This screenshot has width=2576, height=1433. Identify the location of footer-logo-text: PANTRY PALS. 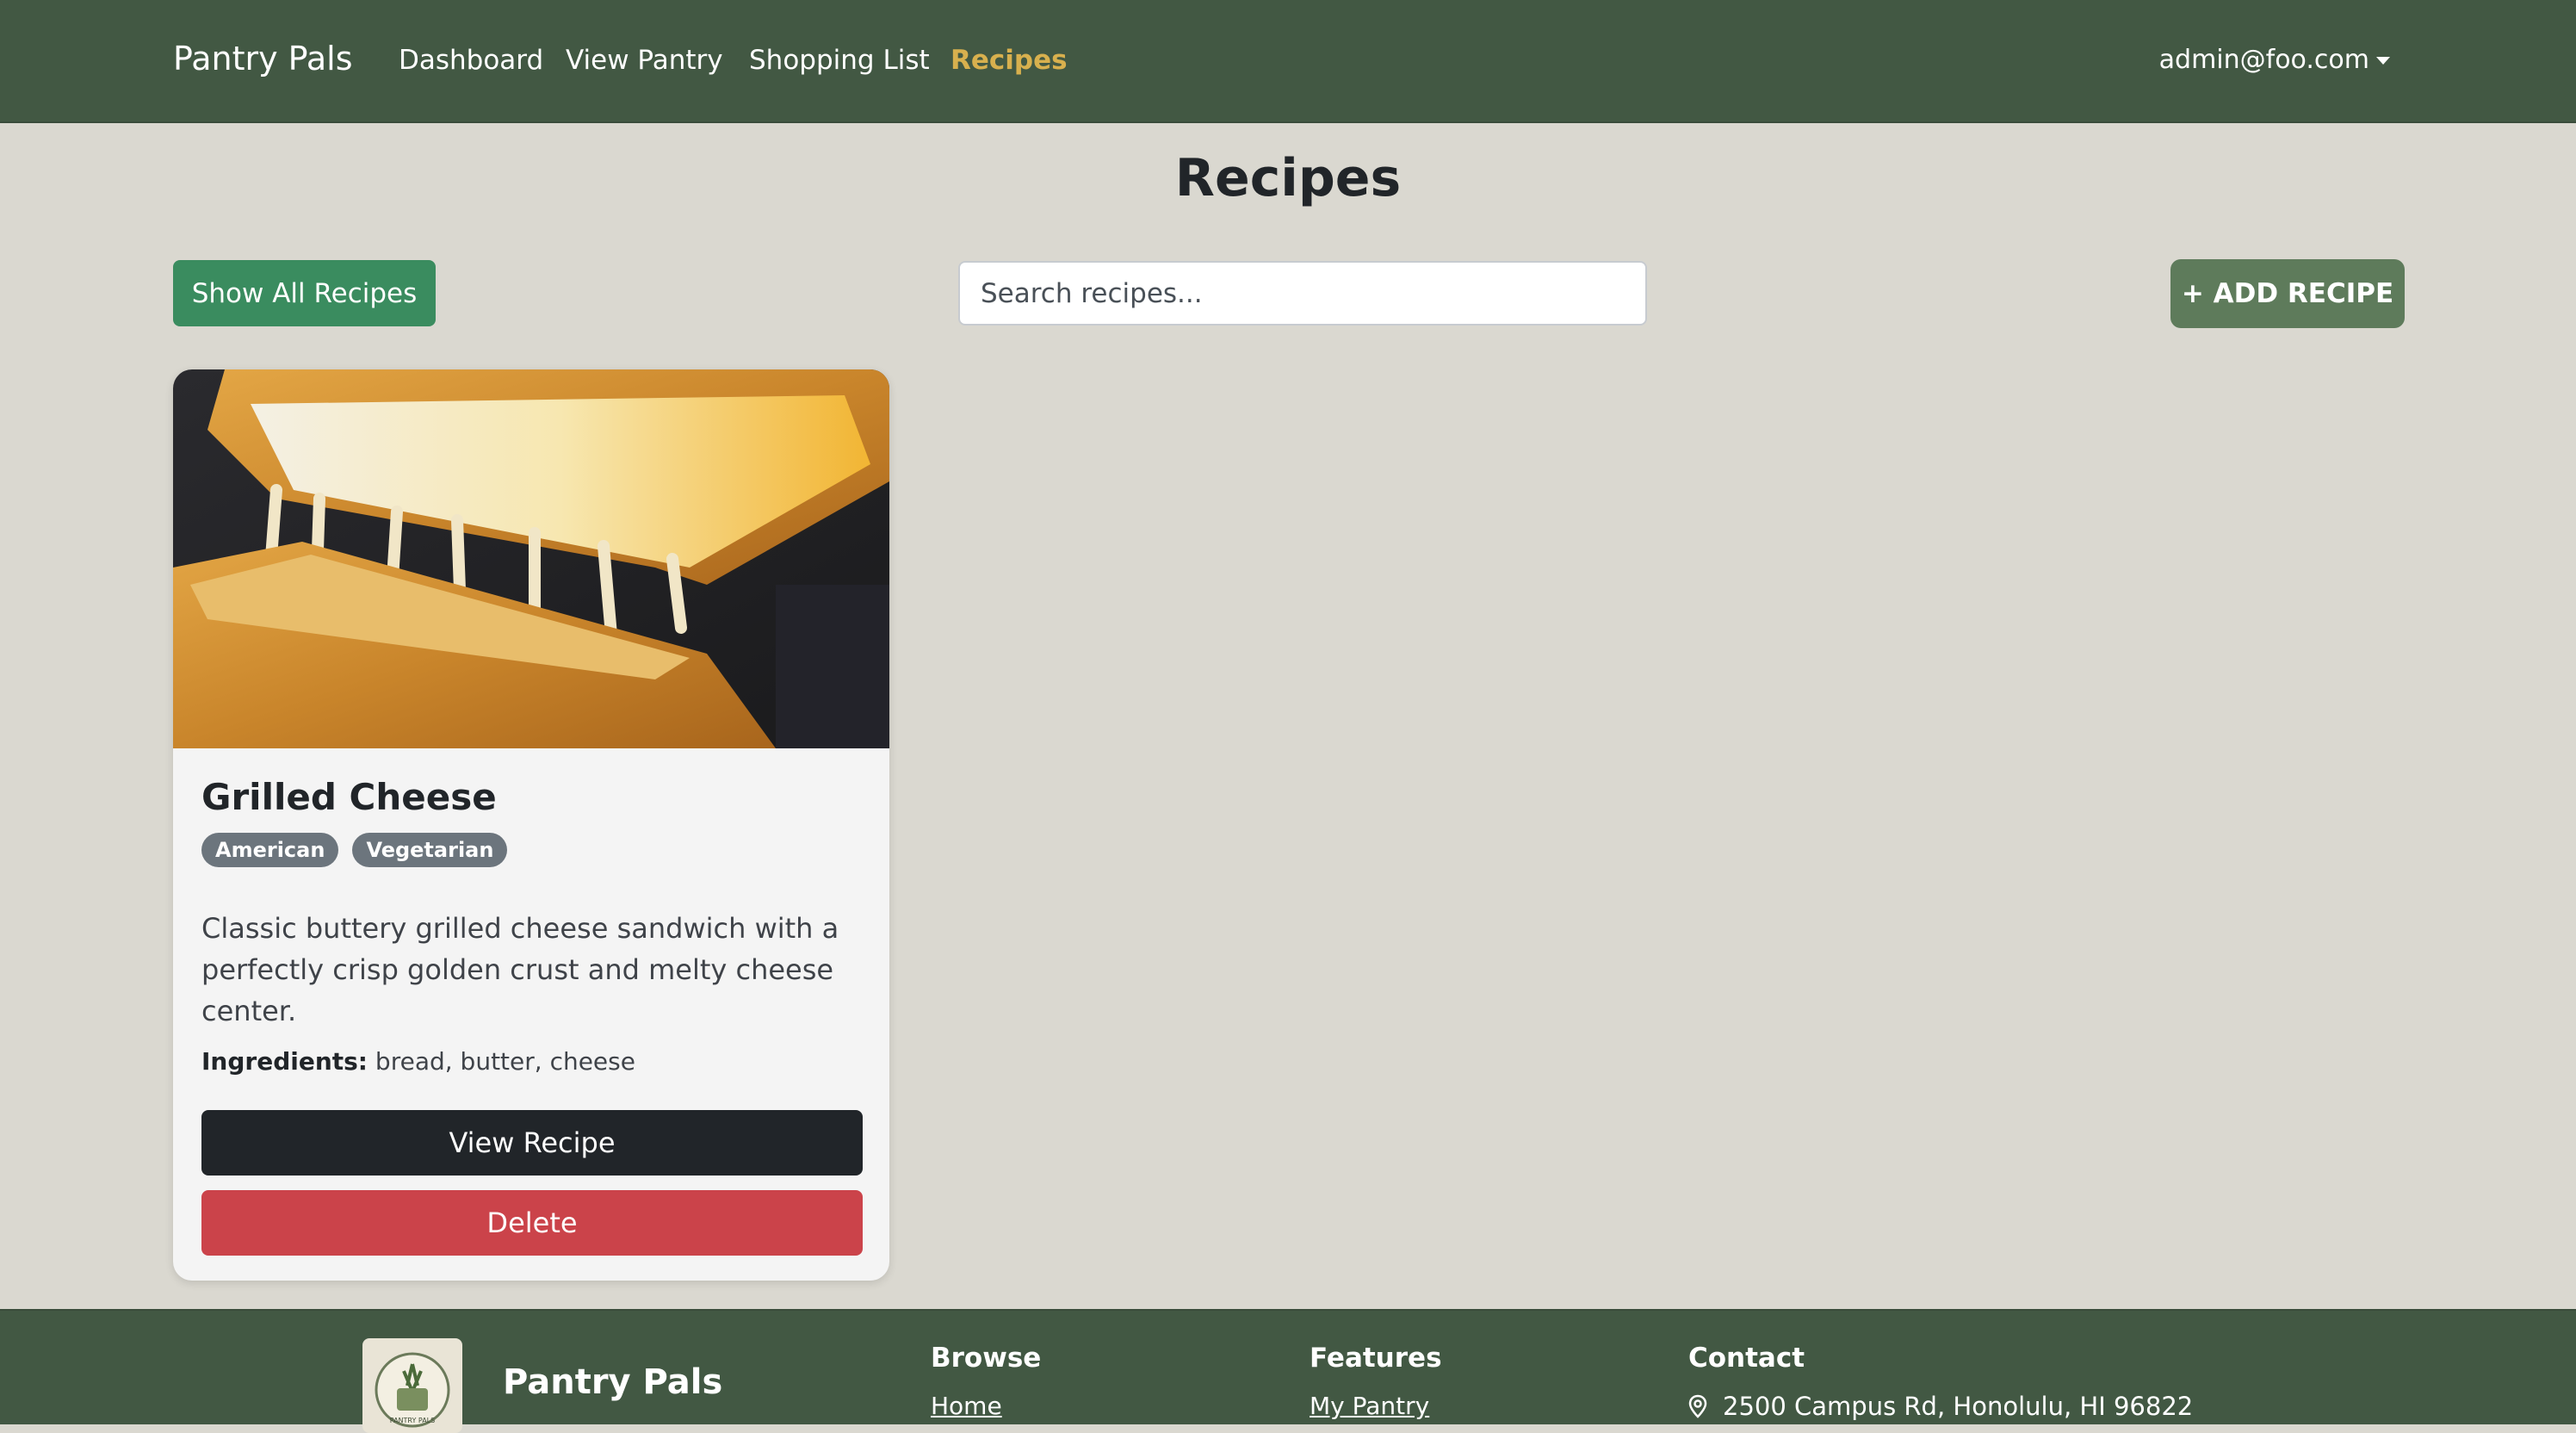
(413, 1420).